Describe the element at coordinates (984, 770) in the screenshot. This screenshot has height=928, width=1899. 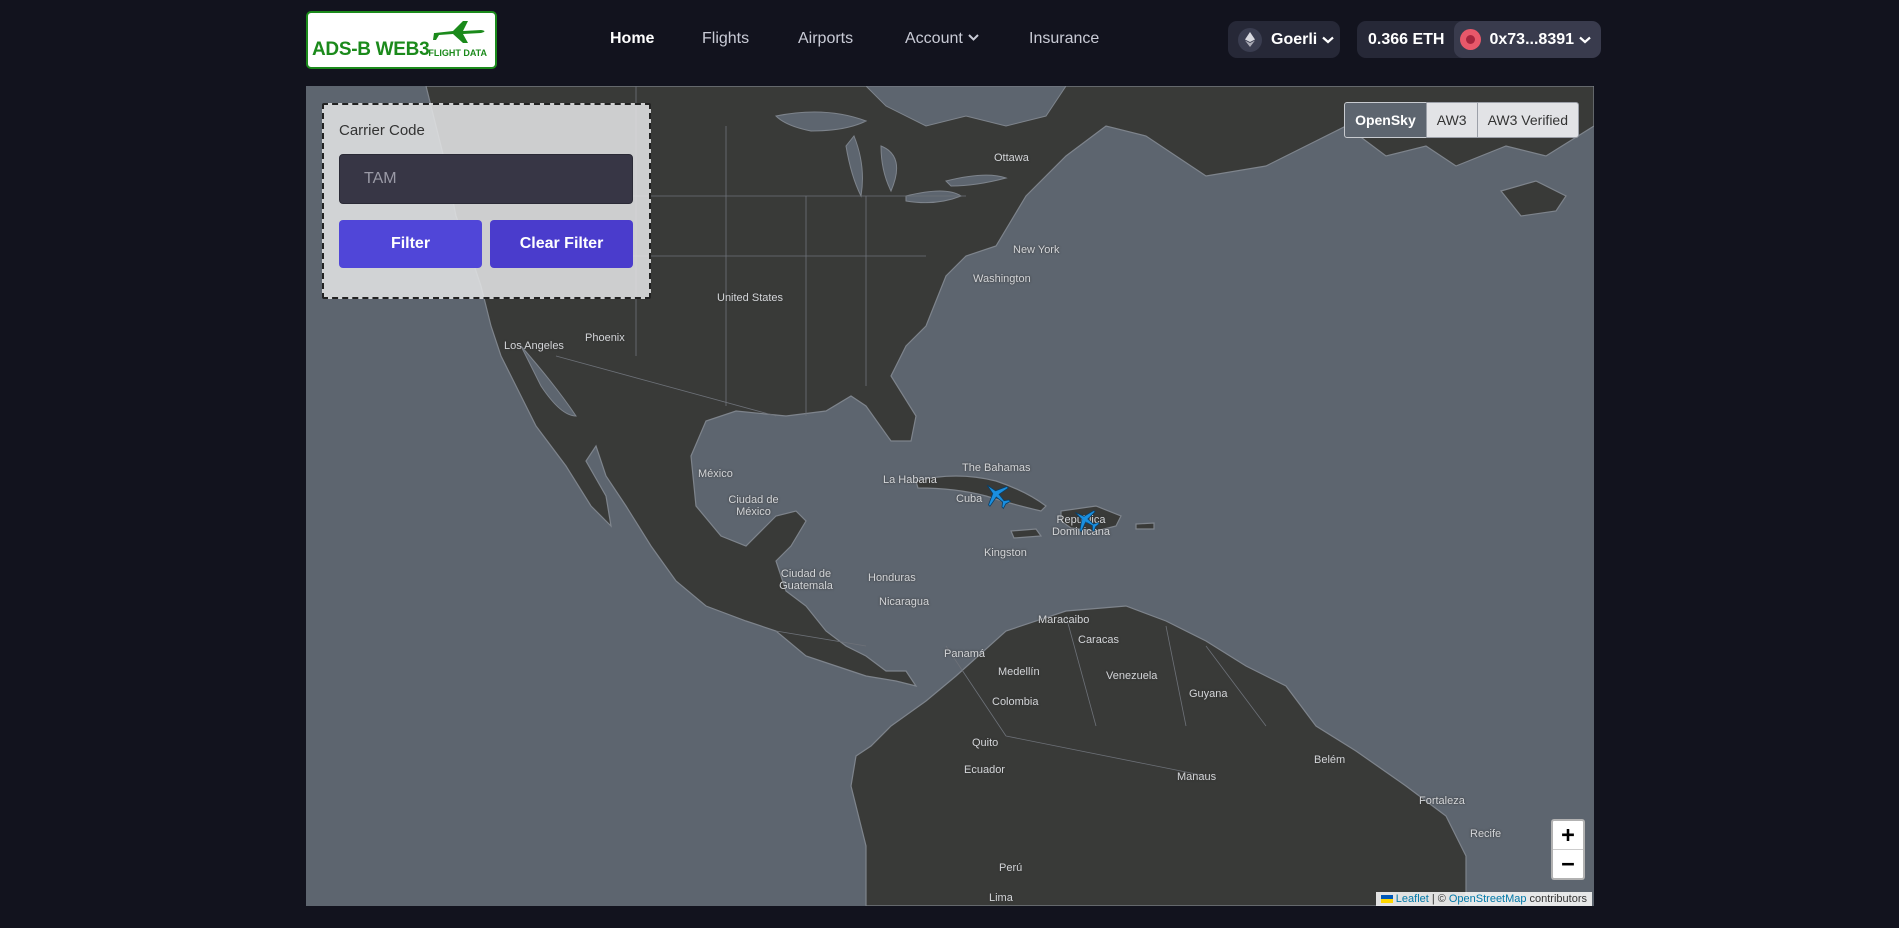
I see `map-label-ecuador: Ecuador` at that location.